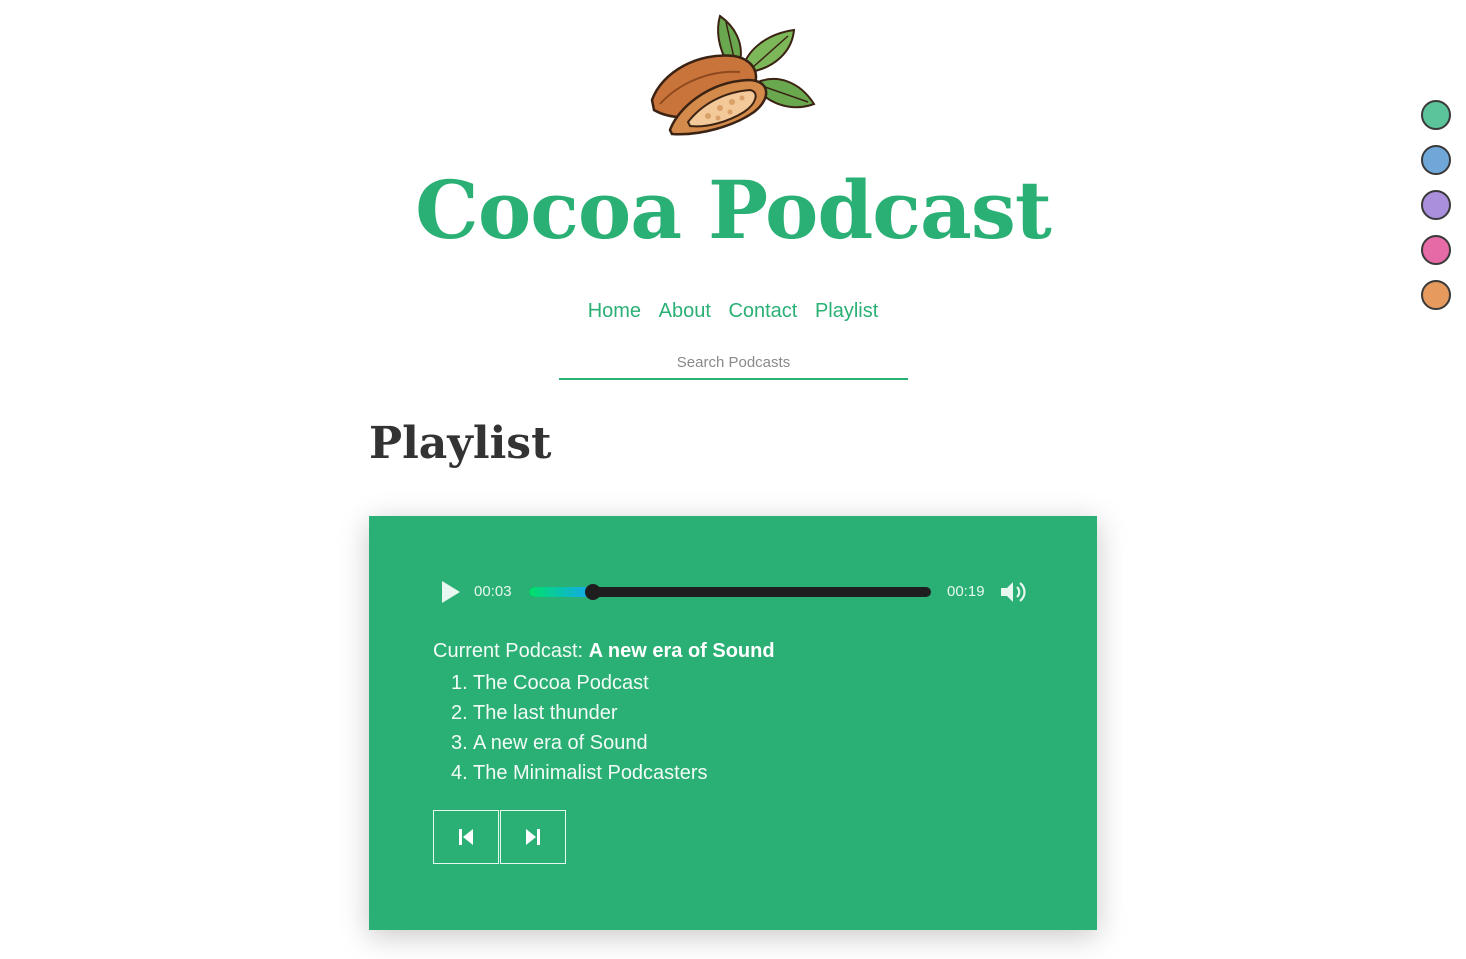 Image resolution: width=1466 pixels, height=959 pixels. I want to click on track-item: 3. A new era of Sound, so click(570, 743).